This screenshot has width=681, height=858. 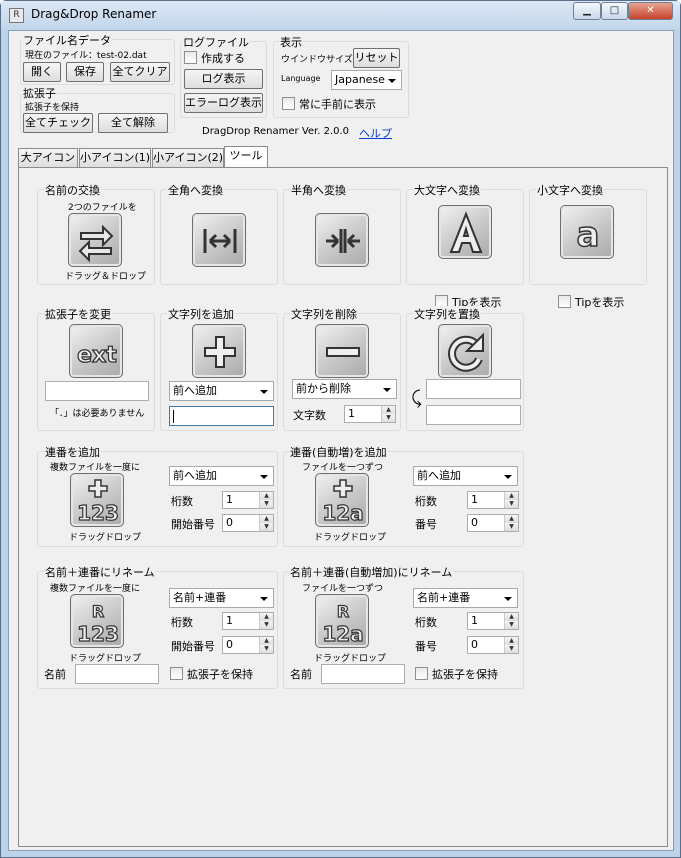 What do you see at coordinates (465, 351) in the screenshot?
I see `replace-icon` at bounding box center [465, 351].